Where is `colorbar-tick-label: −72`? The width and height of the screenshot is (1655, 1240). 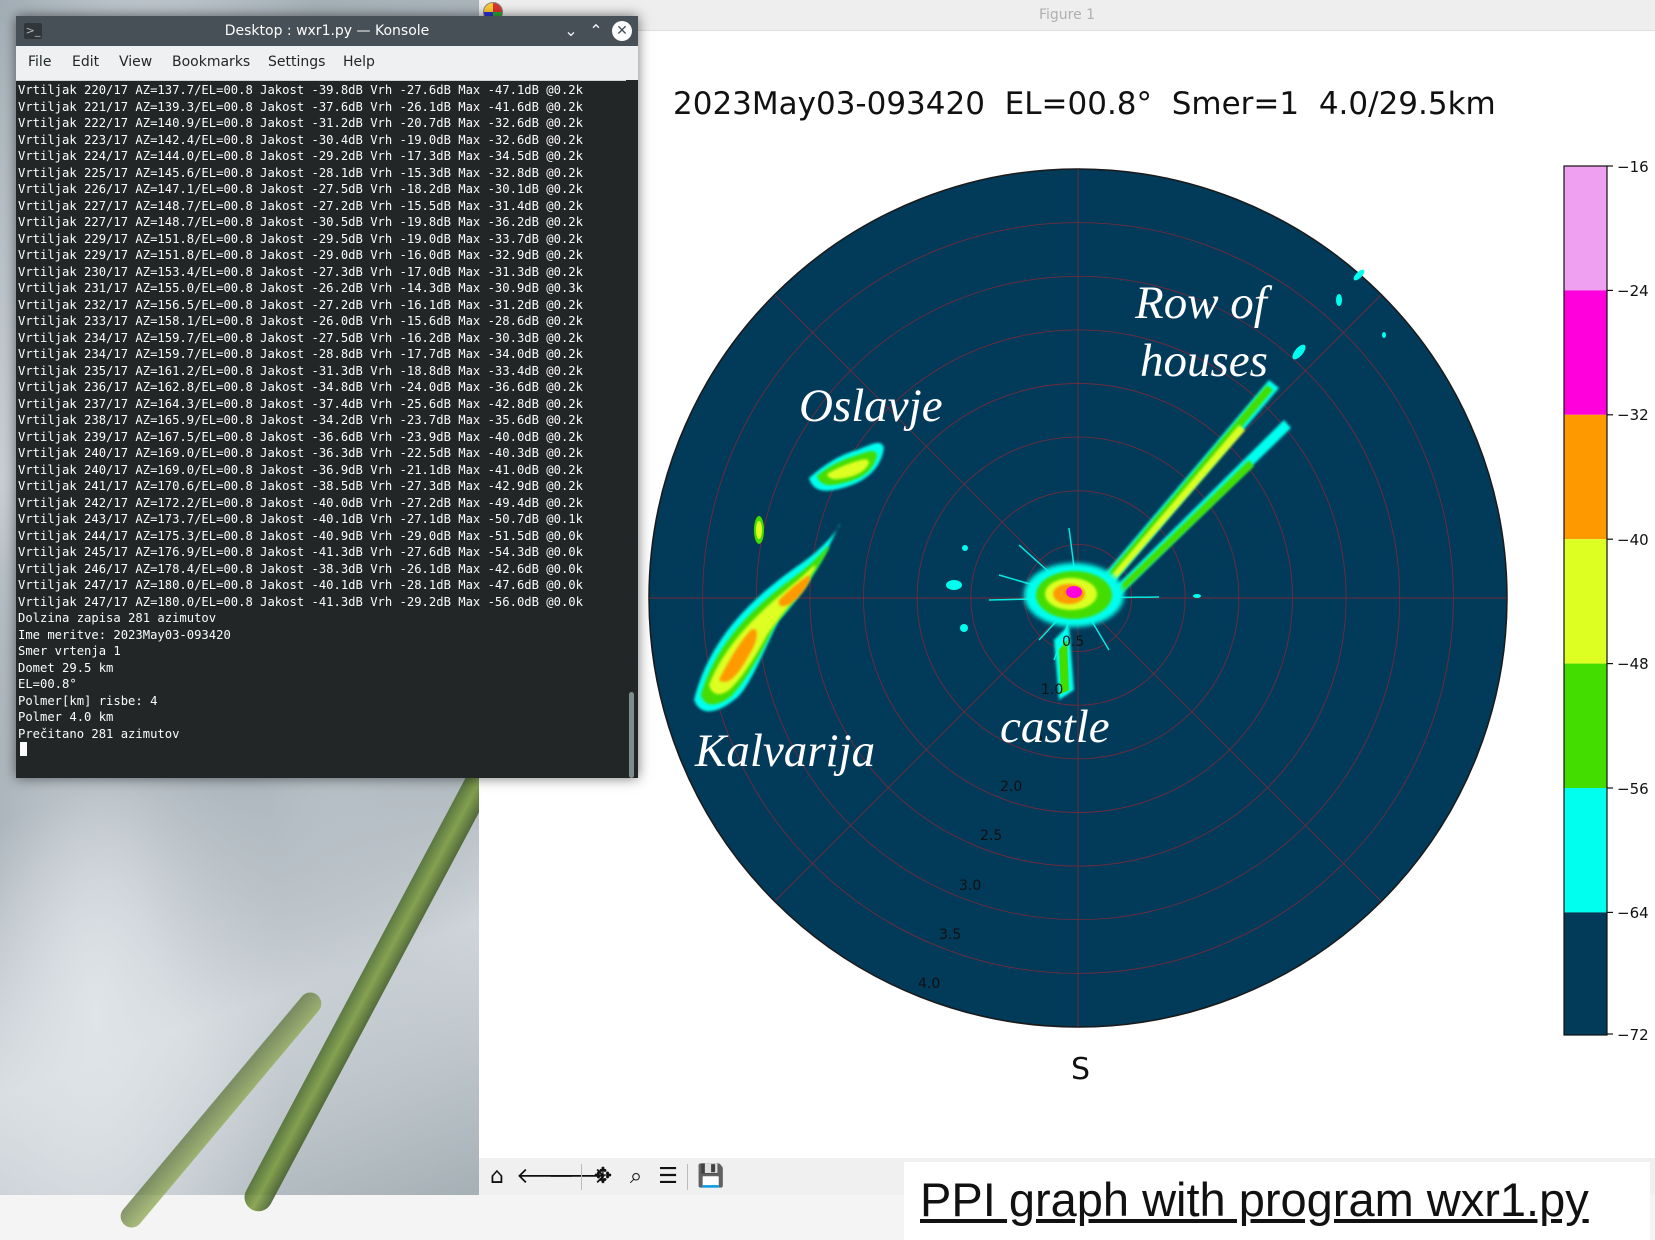
colorbar-tick-label: −72 is located at coordinates (1633, 1035).